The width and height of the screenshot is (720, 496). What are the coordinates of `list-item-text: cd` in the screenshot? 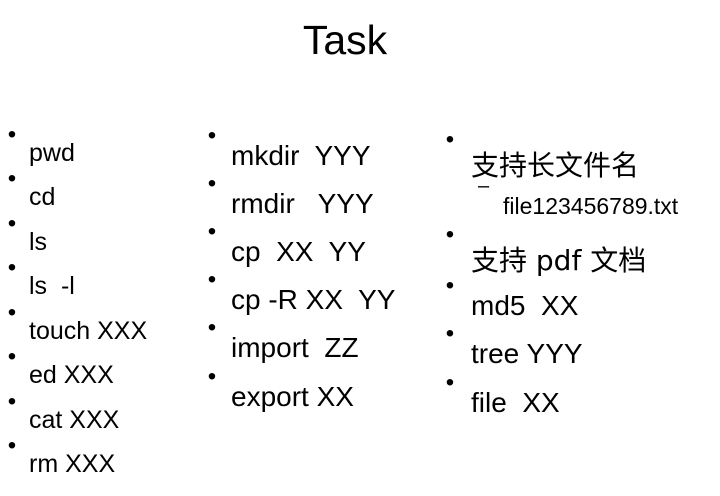 It's located at (42, 197).